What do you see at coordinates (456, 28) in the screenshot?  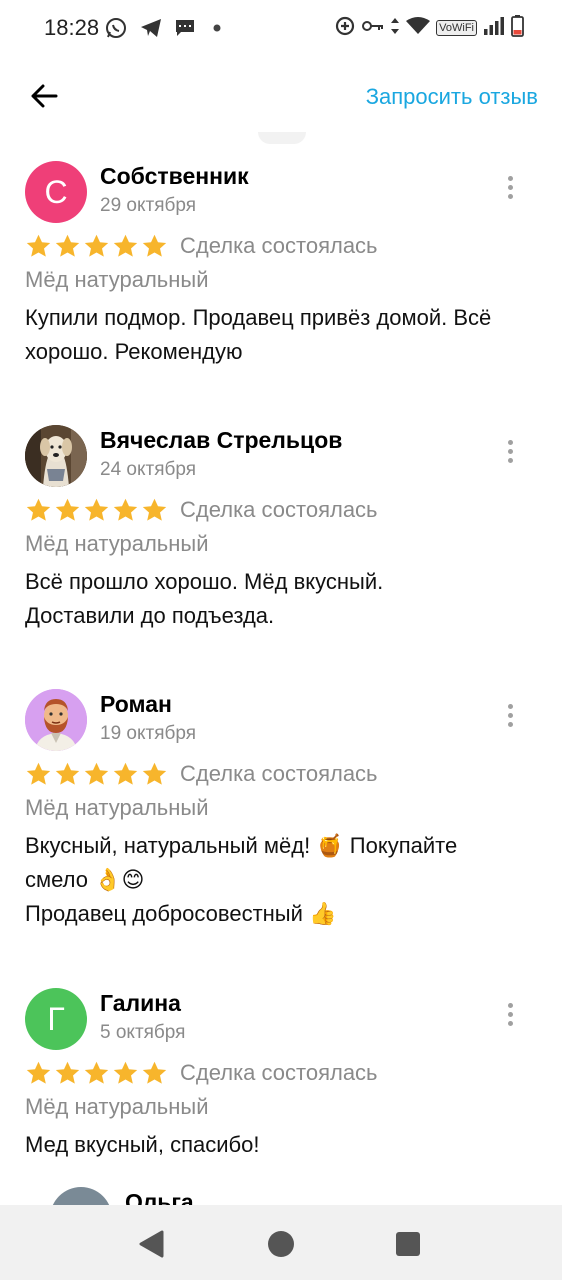 I see `vowifi-badge: VoWiFi` at bounding box center [456, 28].